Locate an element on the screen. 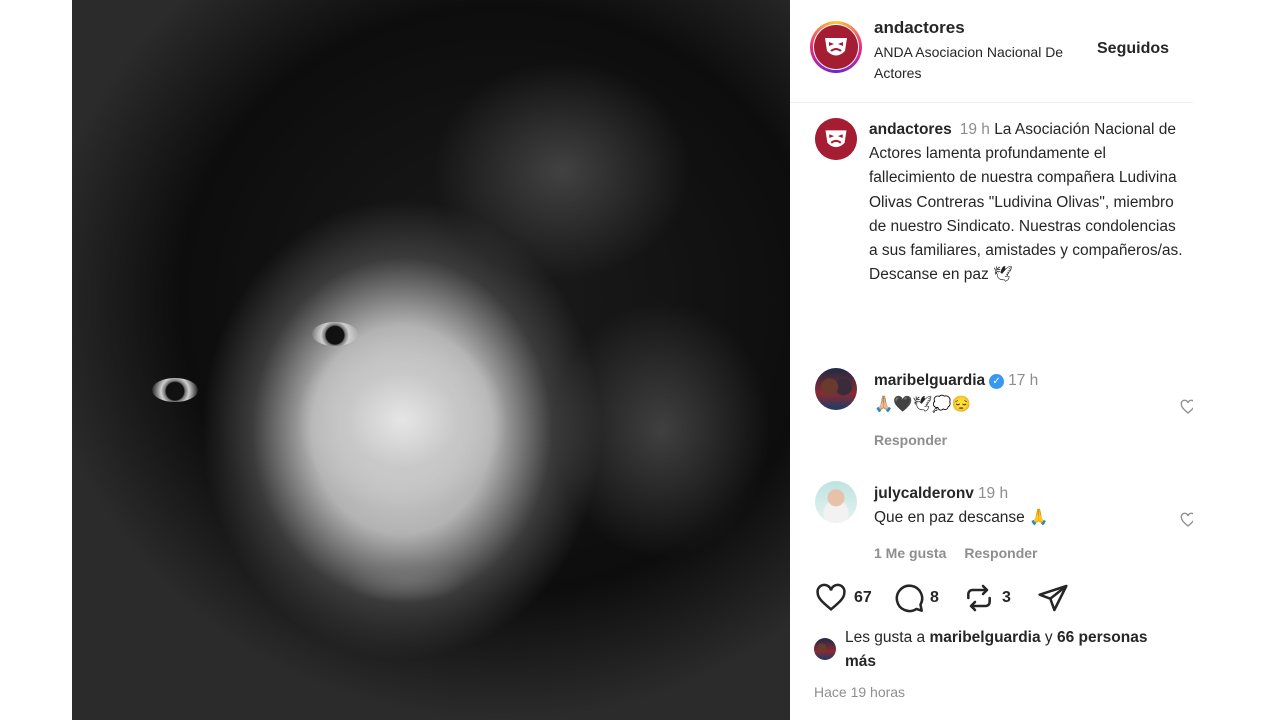  comment-time: 19 h is located at coordinates (993, 493).